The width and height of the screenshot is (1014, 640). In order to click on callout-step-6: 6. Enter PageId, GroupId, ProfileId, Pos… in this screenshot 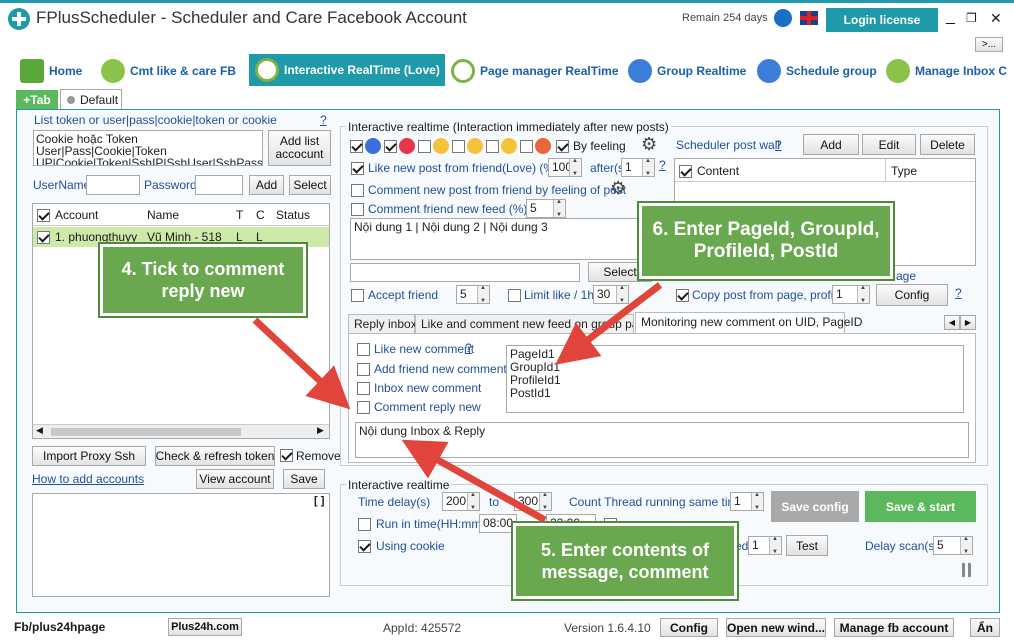, I will do `click(766, 241)`.